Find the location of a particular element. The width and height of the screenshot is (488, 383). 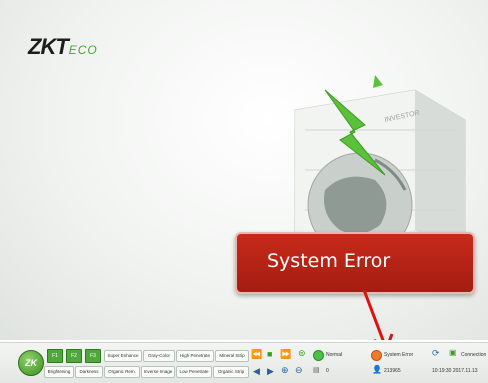

zoom-out-icon: ⊖ is located at coordinates (299, 370).